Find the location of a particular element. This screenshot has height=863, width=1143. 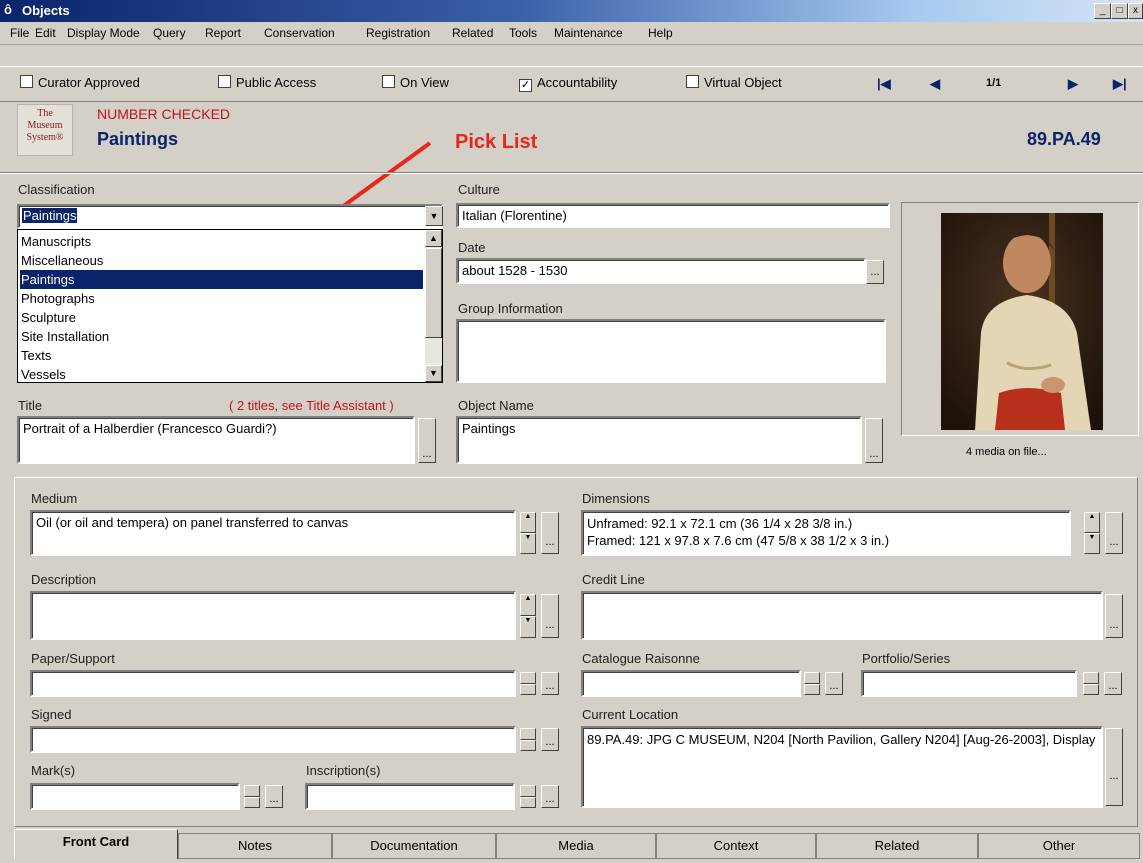

portfolio-series-spinner is located at coordinates (1091, 683).